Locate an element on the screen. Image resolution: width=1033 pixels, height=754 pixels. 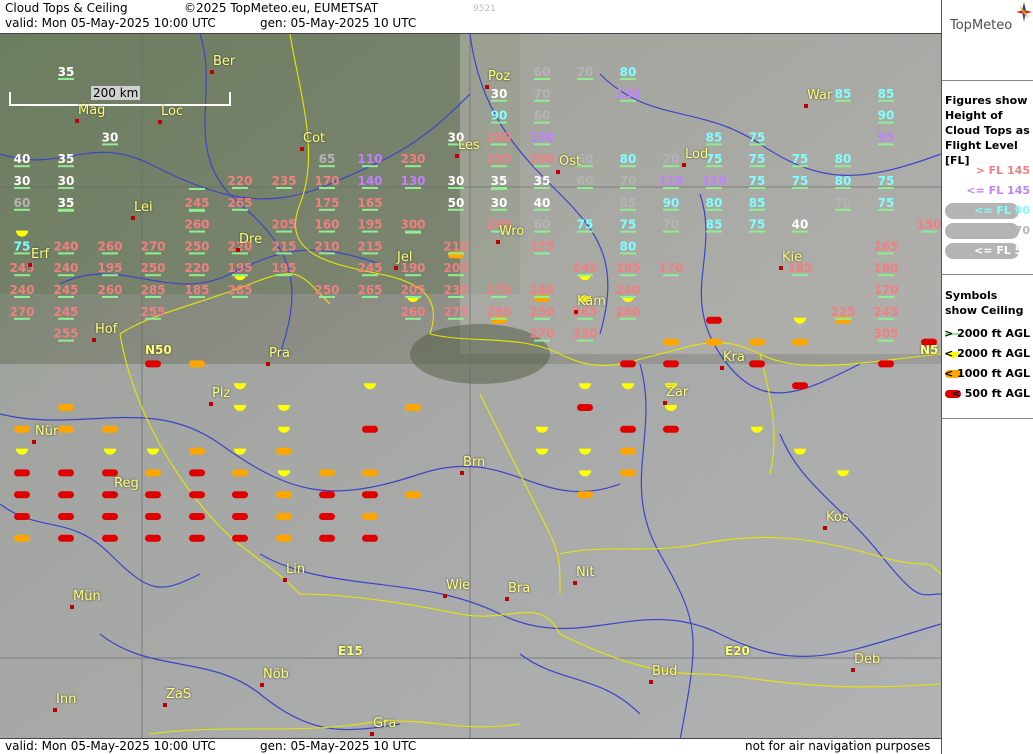
coord-label: E20 is located at coordinates (737, 651).